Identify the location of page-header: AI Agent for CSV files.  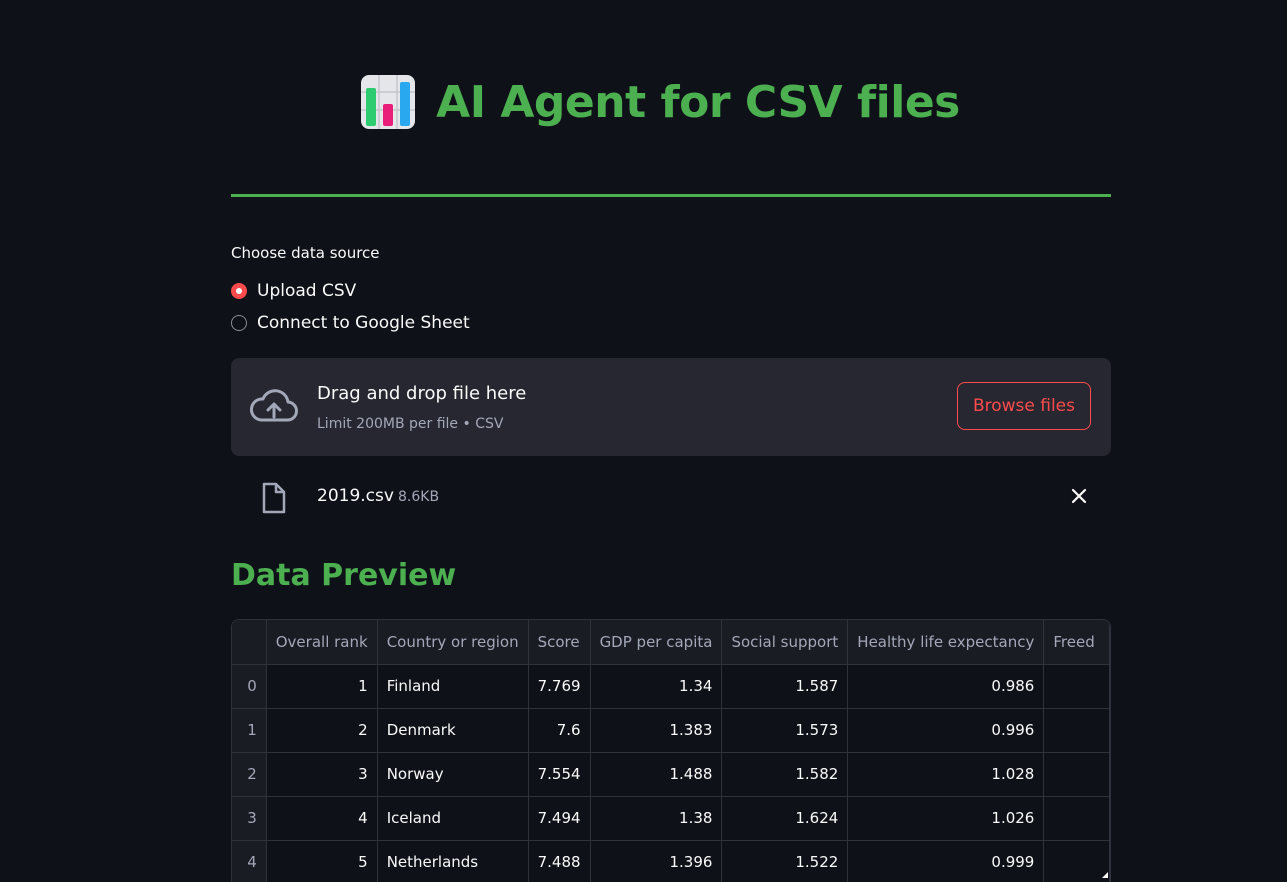
(671, 102).